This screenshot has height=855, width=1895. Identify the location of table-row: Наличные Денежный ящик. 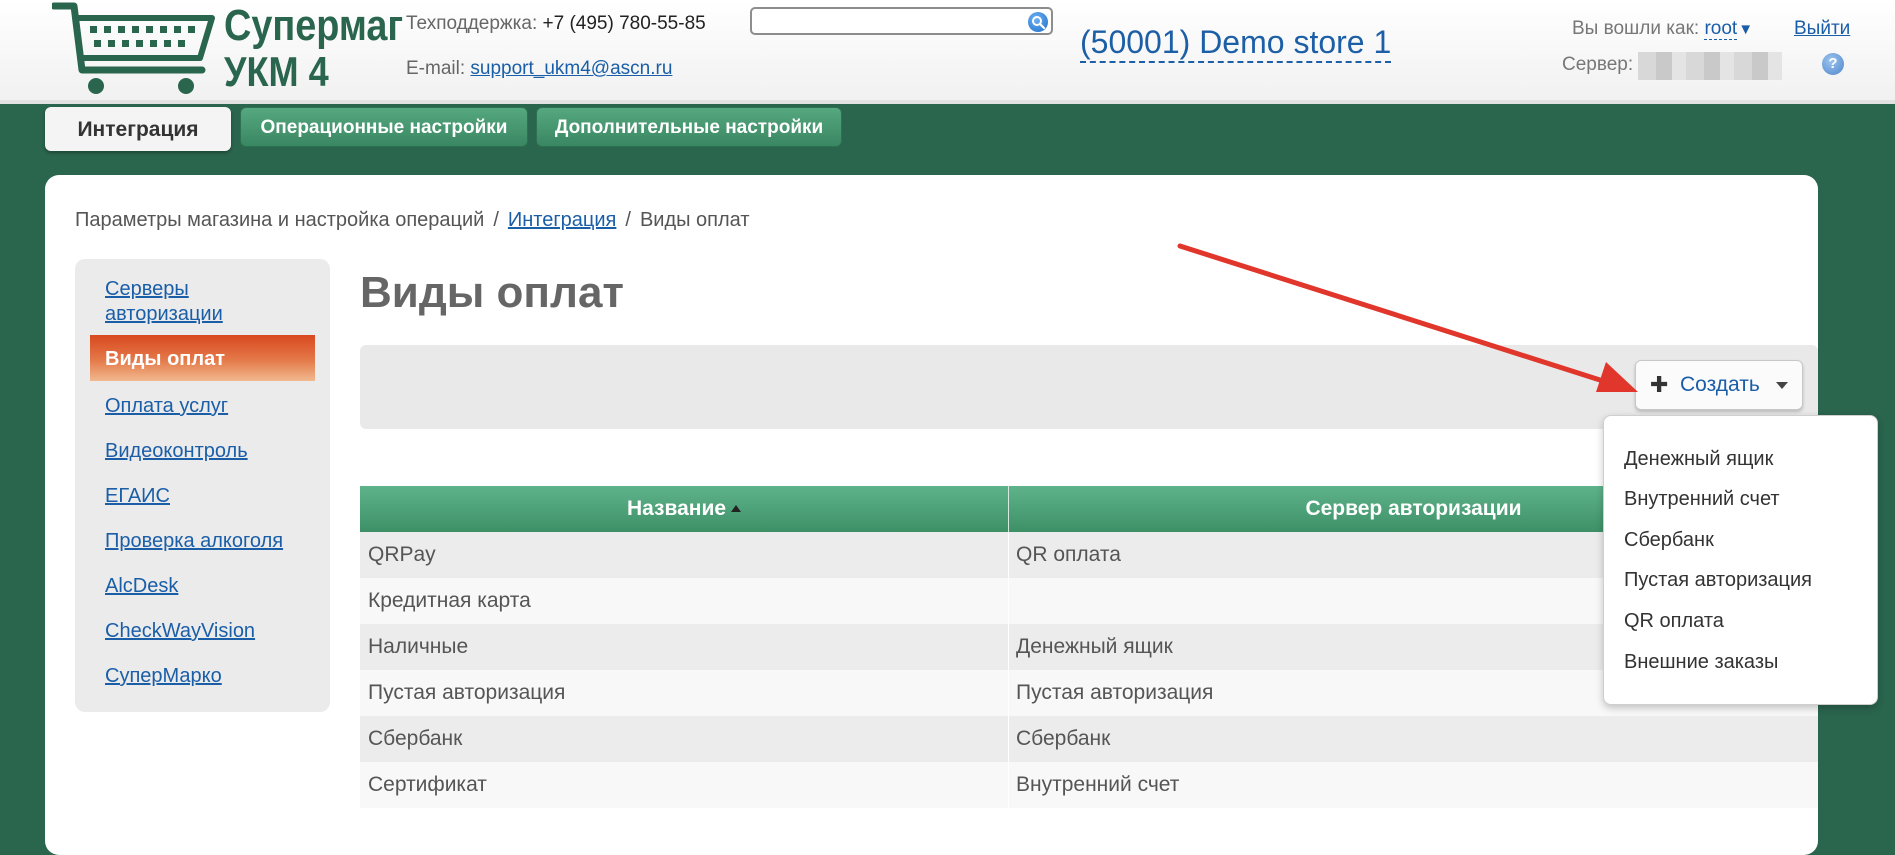
(1089, 647).